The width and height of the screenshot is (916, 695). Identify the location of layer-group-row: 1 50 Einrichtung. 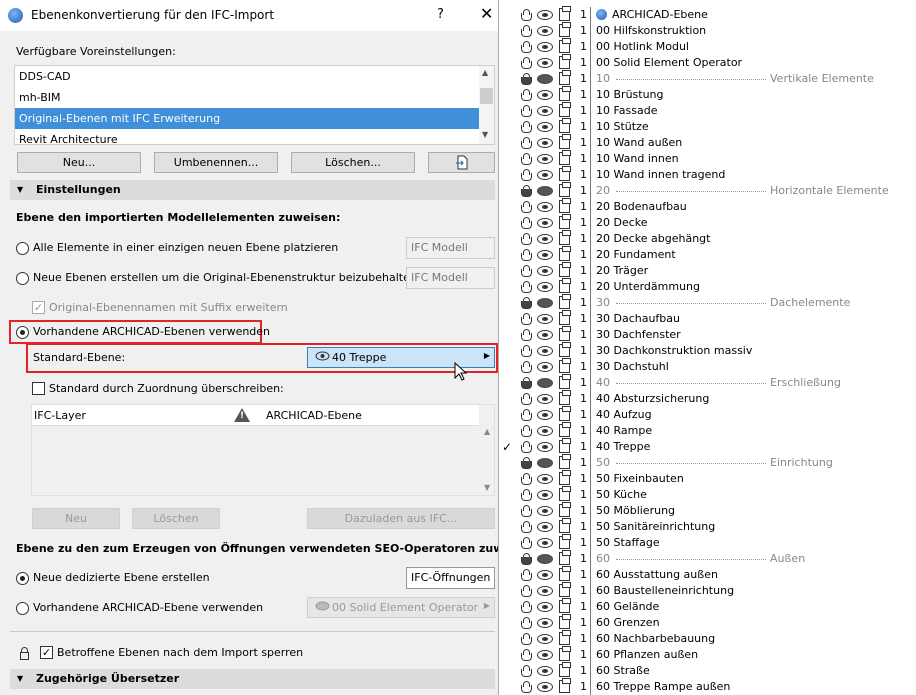
(707, 462).